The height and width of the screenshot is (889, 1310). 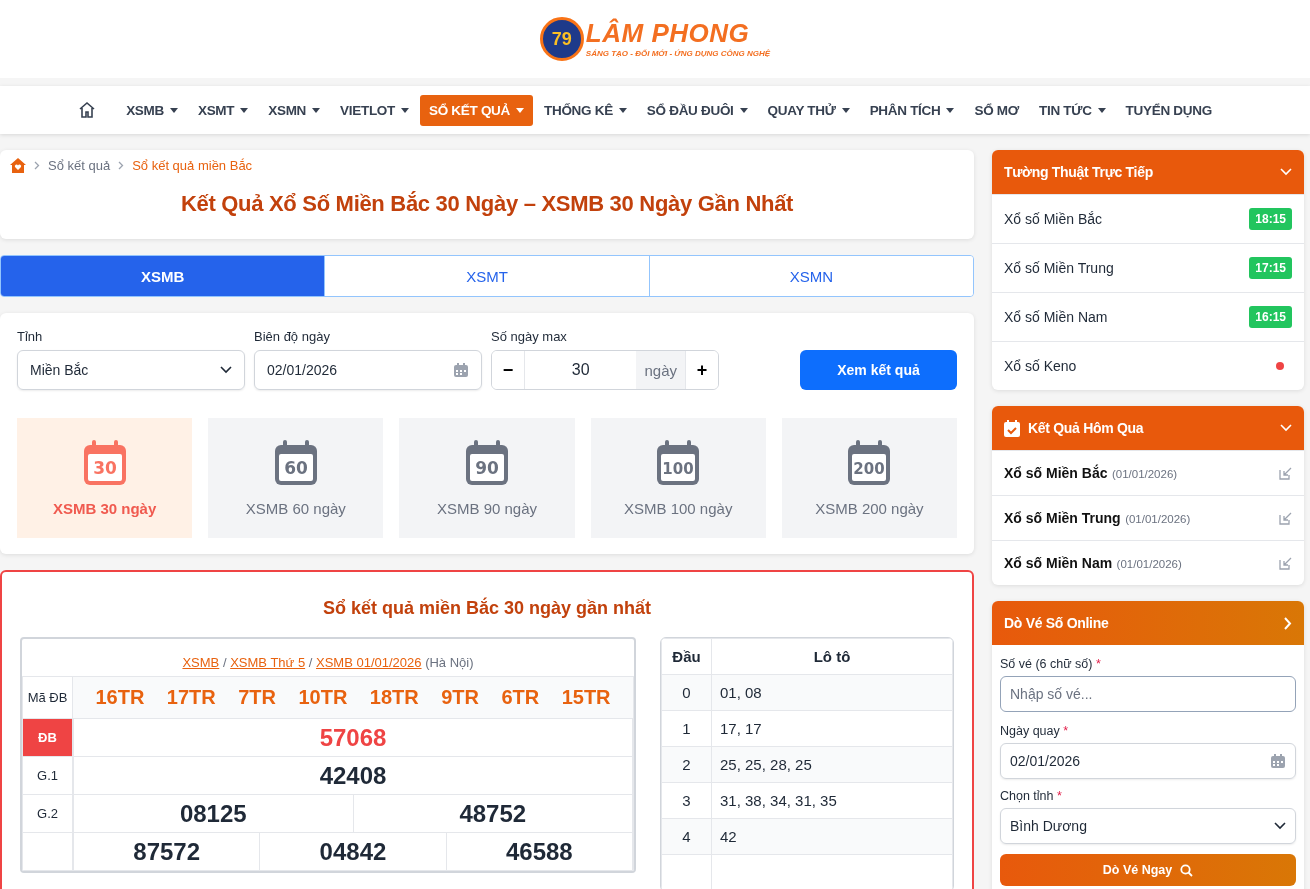 What do you see at coordinates (79, 165) in the screenshot?
I see `breadcrumb-link: Sổ kết quả` at bounding box center [79, 165].